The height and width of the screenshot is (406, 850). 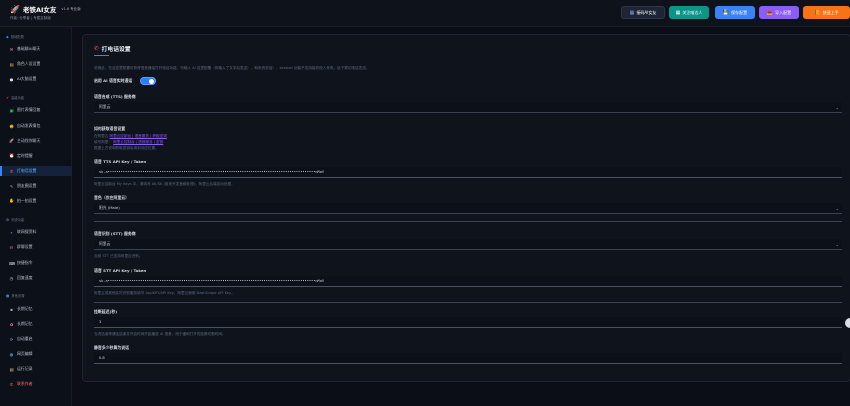 What do you see at coordinates (39, 10) in the screenshot?
I see `app-title: 老铁AI女友` at bounding box center [39, 10].